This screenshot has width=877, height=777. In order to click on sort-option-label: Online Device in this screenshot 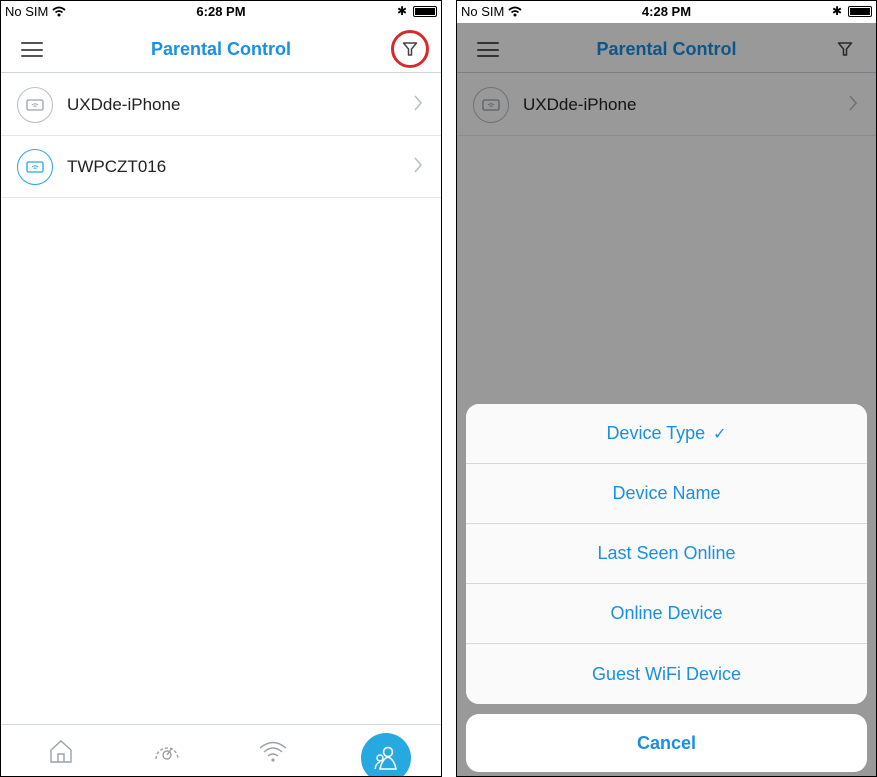, I will do `click(666, 613)`.